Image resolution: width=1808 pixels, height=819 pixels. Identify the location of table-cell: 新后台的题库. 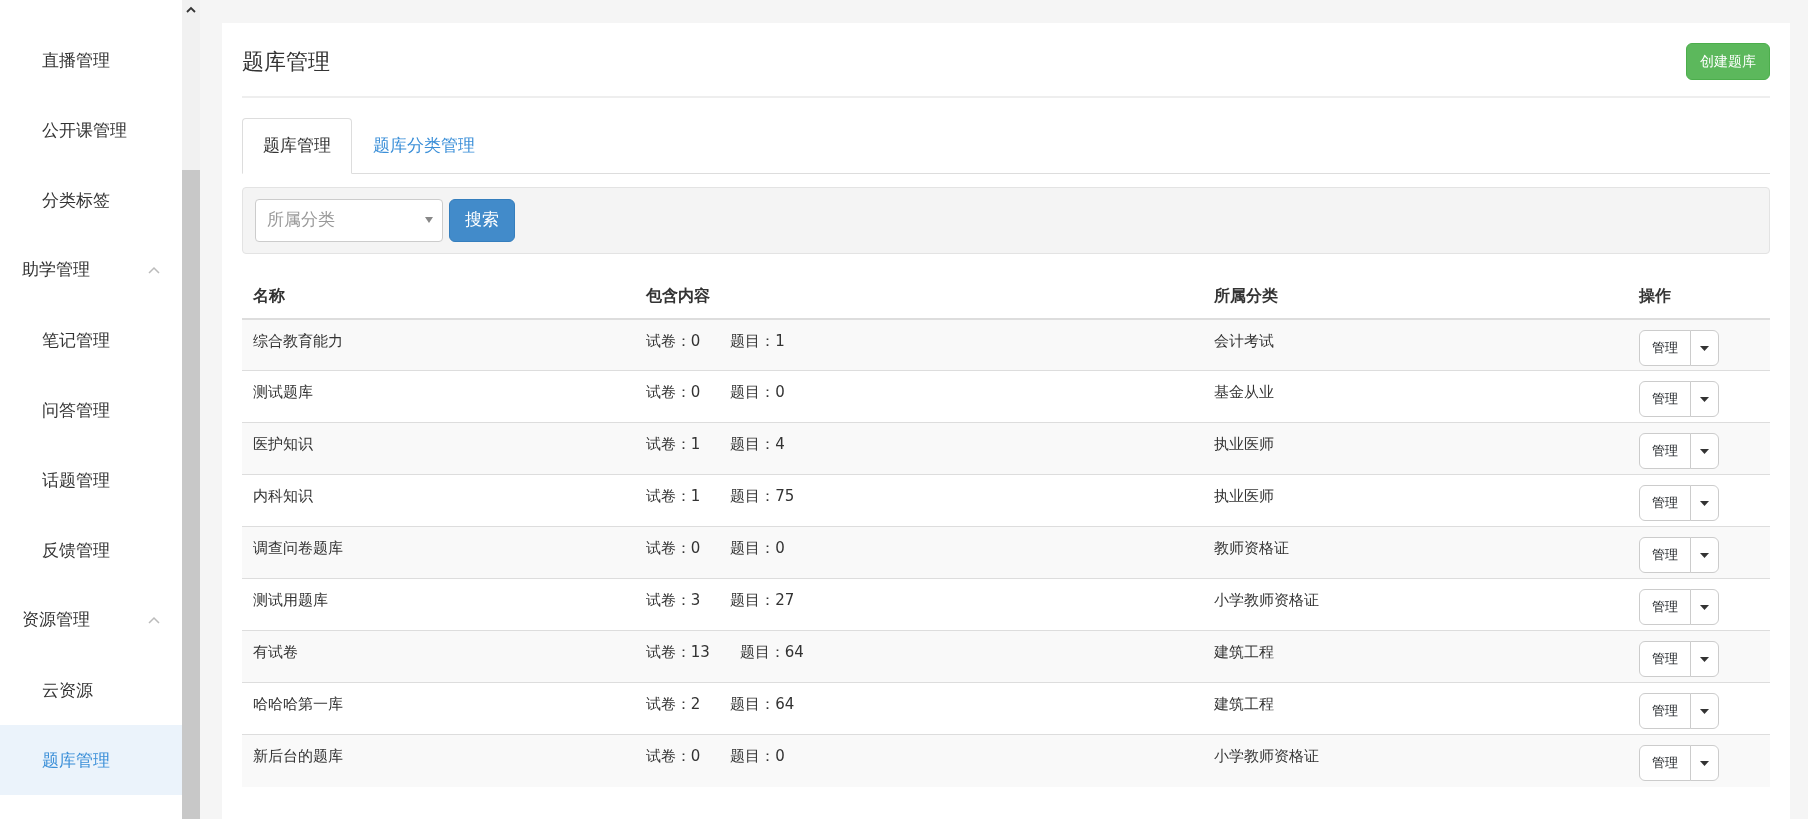
(438, 760).